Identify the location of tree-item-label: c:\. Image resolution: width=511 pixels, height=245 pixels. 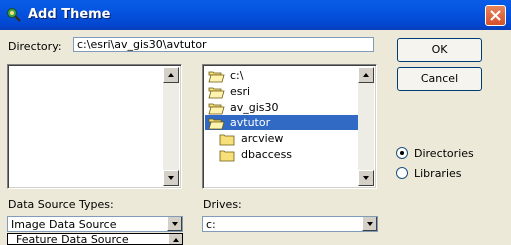
(237, 75).